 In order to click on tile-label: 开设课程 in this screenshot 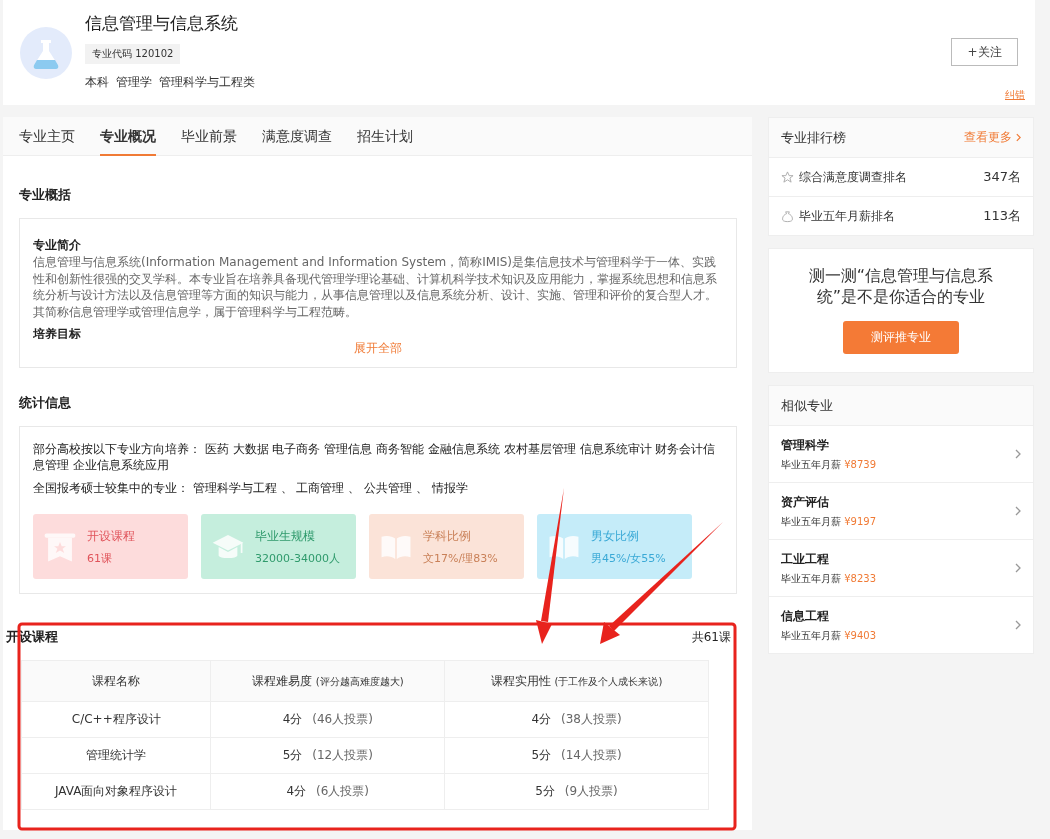, I will do `click(111, 536)`.